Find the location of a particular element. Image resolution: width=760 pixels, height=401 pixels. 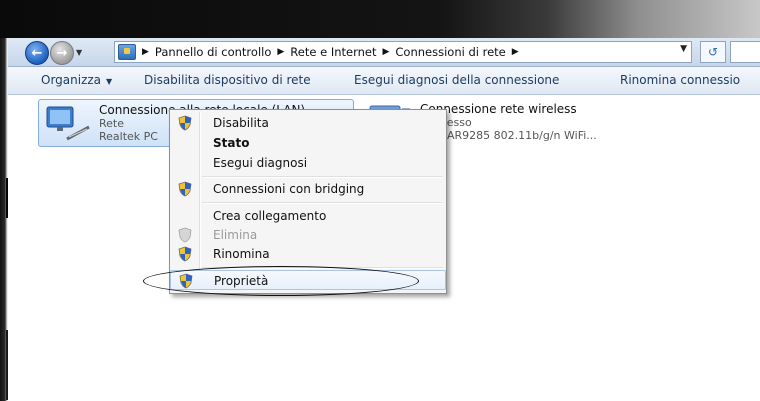

lan-adapter-icon is located at coordinates (68, 123).